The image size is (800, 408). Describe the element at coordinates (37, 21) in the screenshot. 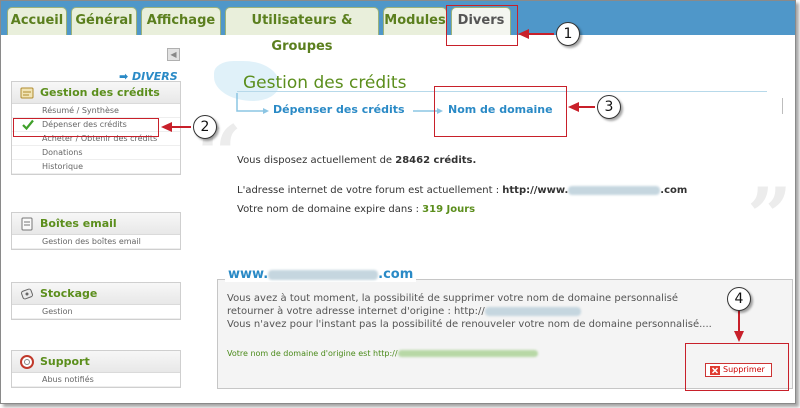

I see `tab-accueil: Accueil` at that location.